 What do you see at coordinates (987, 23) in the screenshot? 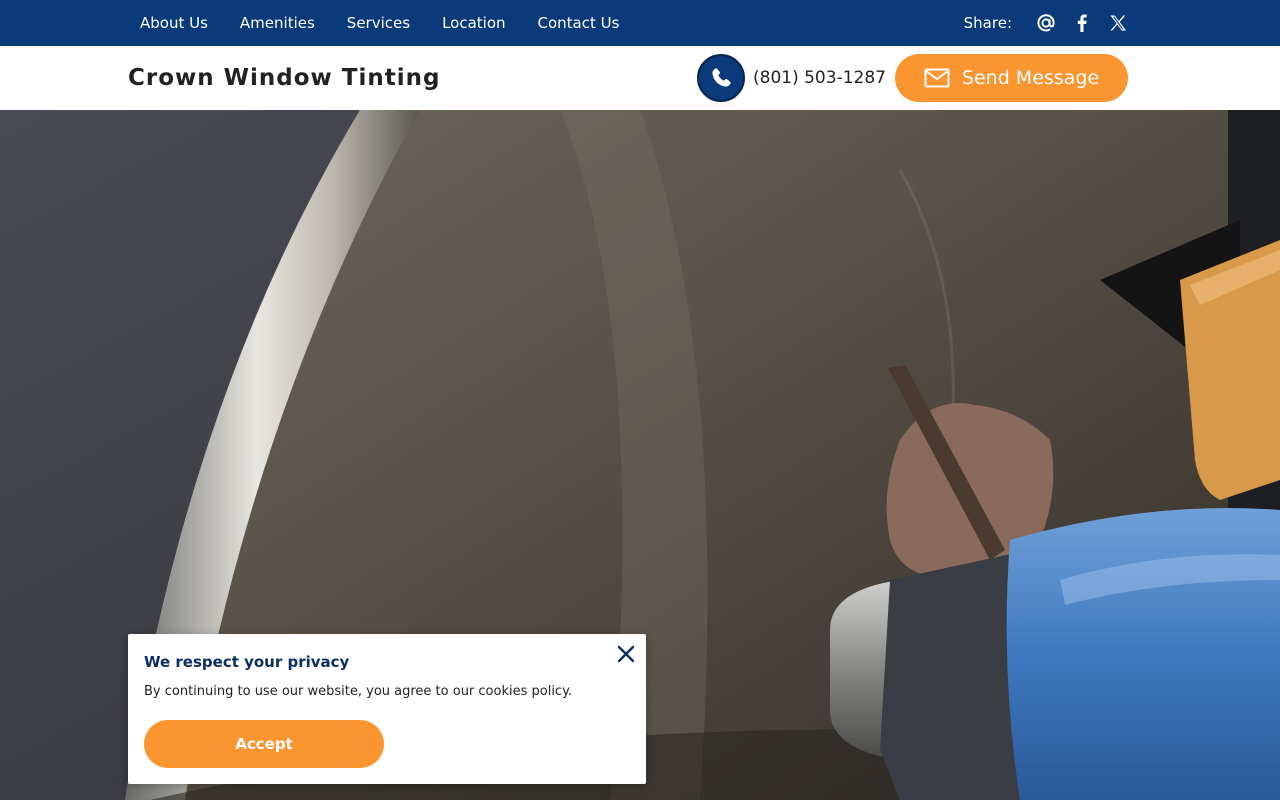
I see `share-label: Share:` at bounding box center [987, 23].